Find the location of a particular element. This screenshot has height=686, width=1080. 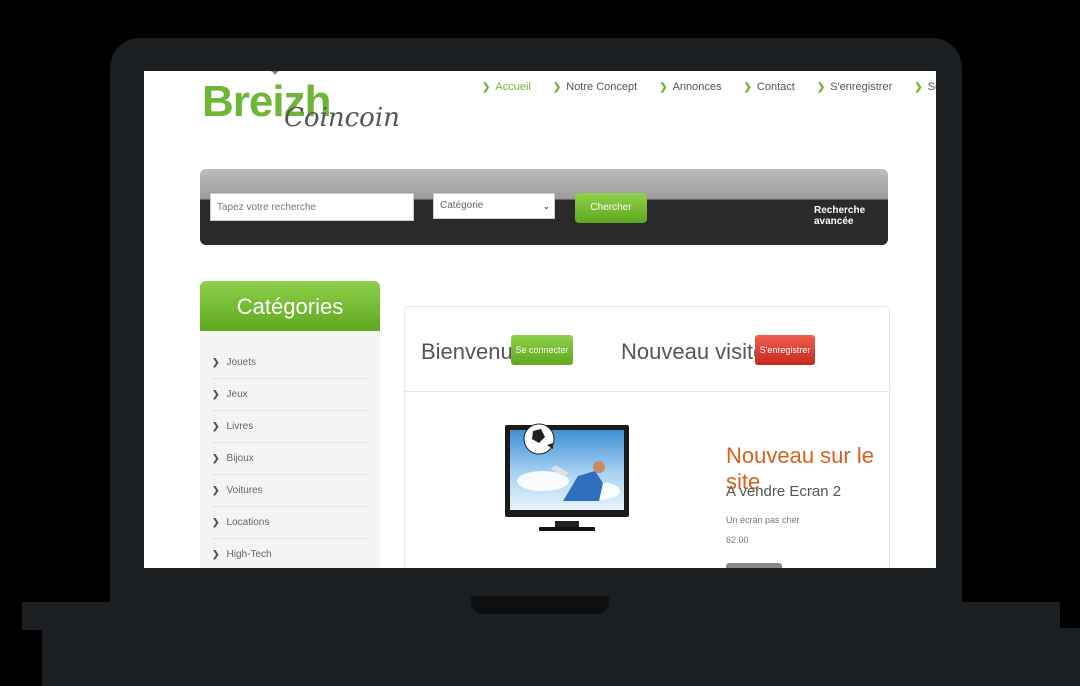

category-item-locations: ❯ Locations is located at coordinates (290, 523).